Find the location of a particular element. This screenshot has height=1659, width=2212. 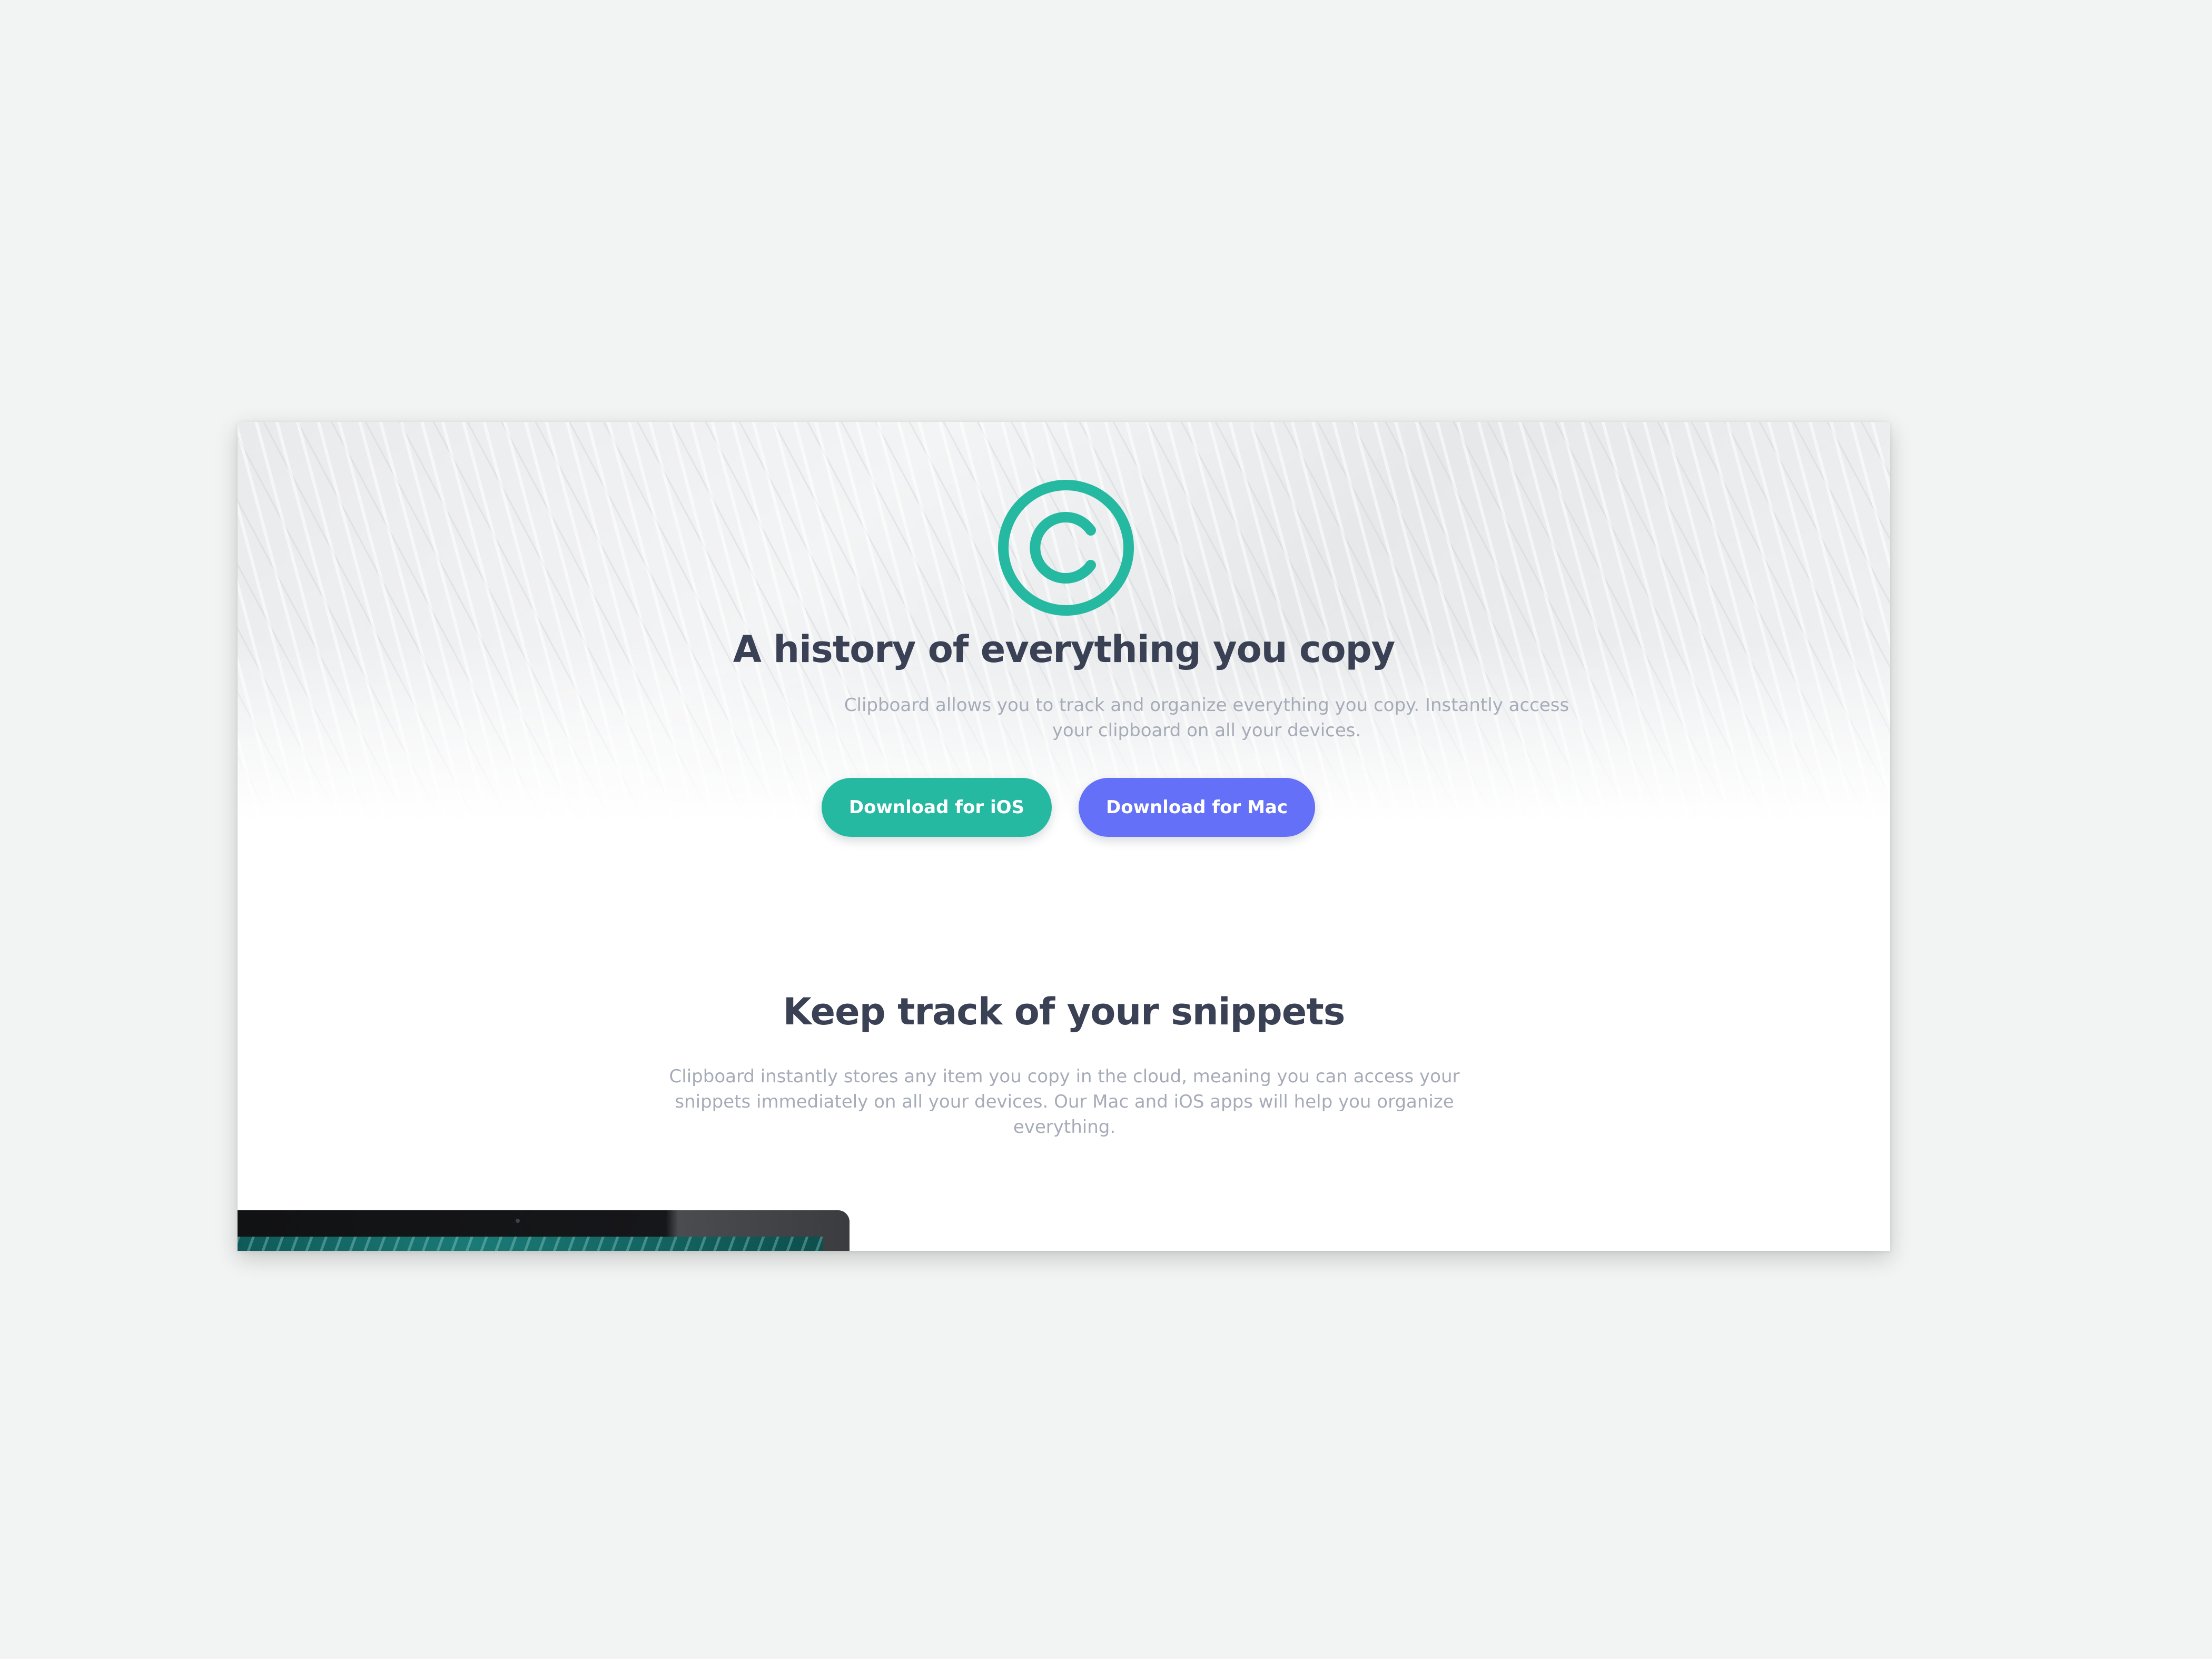

laptop-camera is located at coordinates (518, 1221).